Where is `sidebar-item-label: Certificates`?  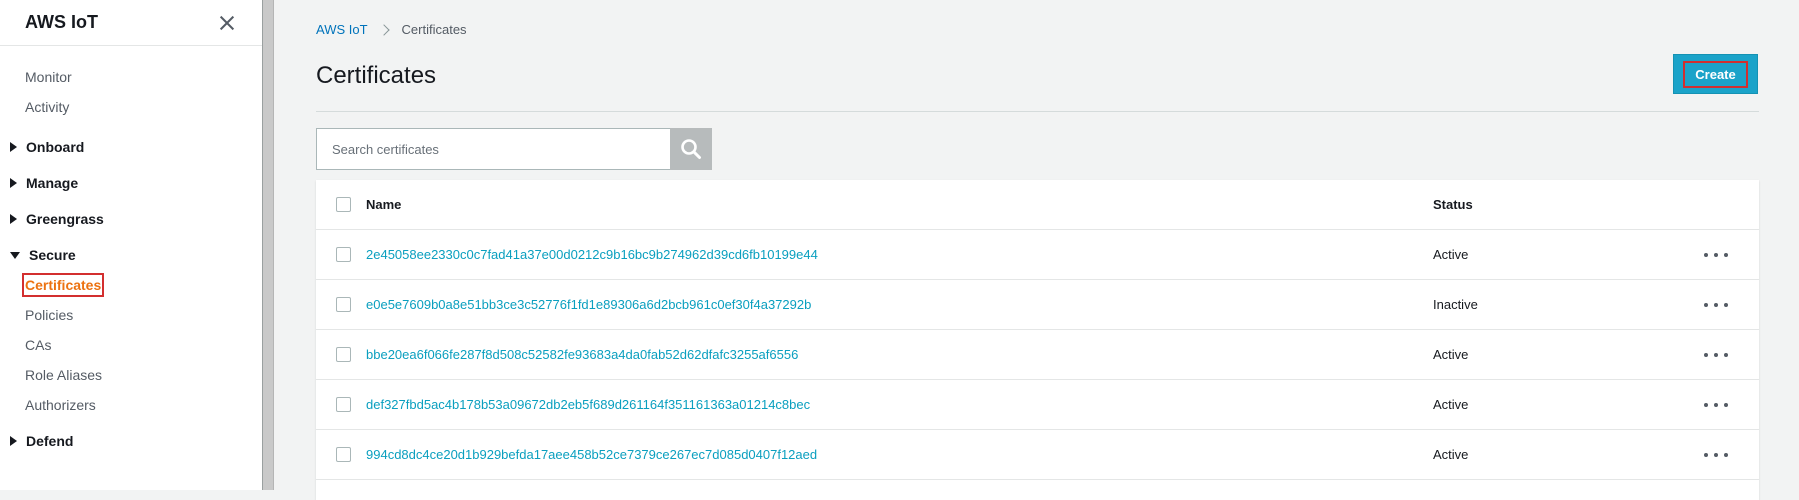 sidebar-item-label: Certificates is located at coordinates (63, 285).